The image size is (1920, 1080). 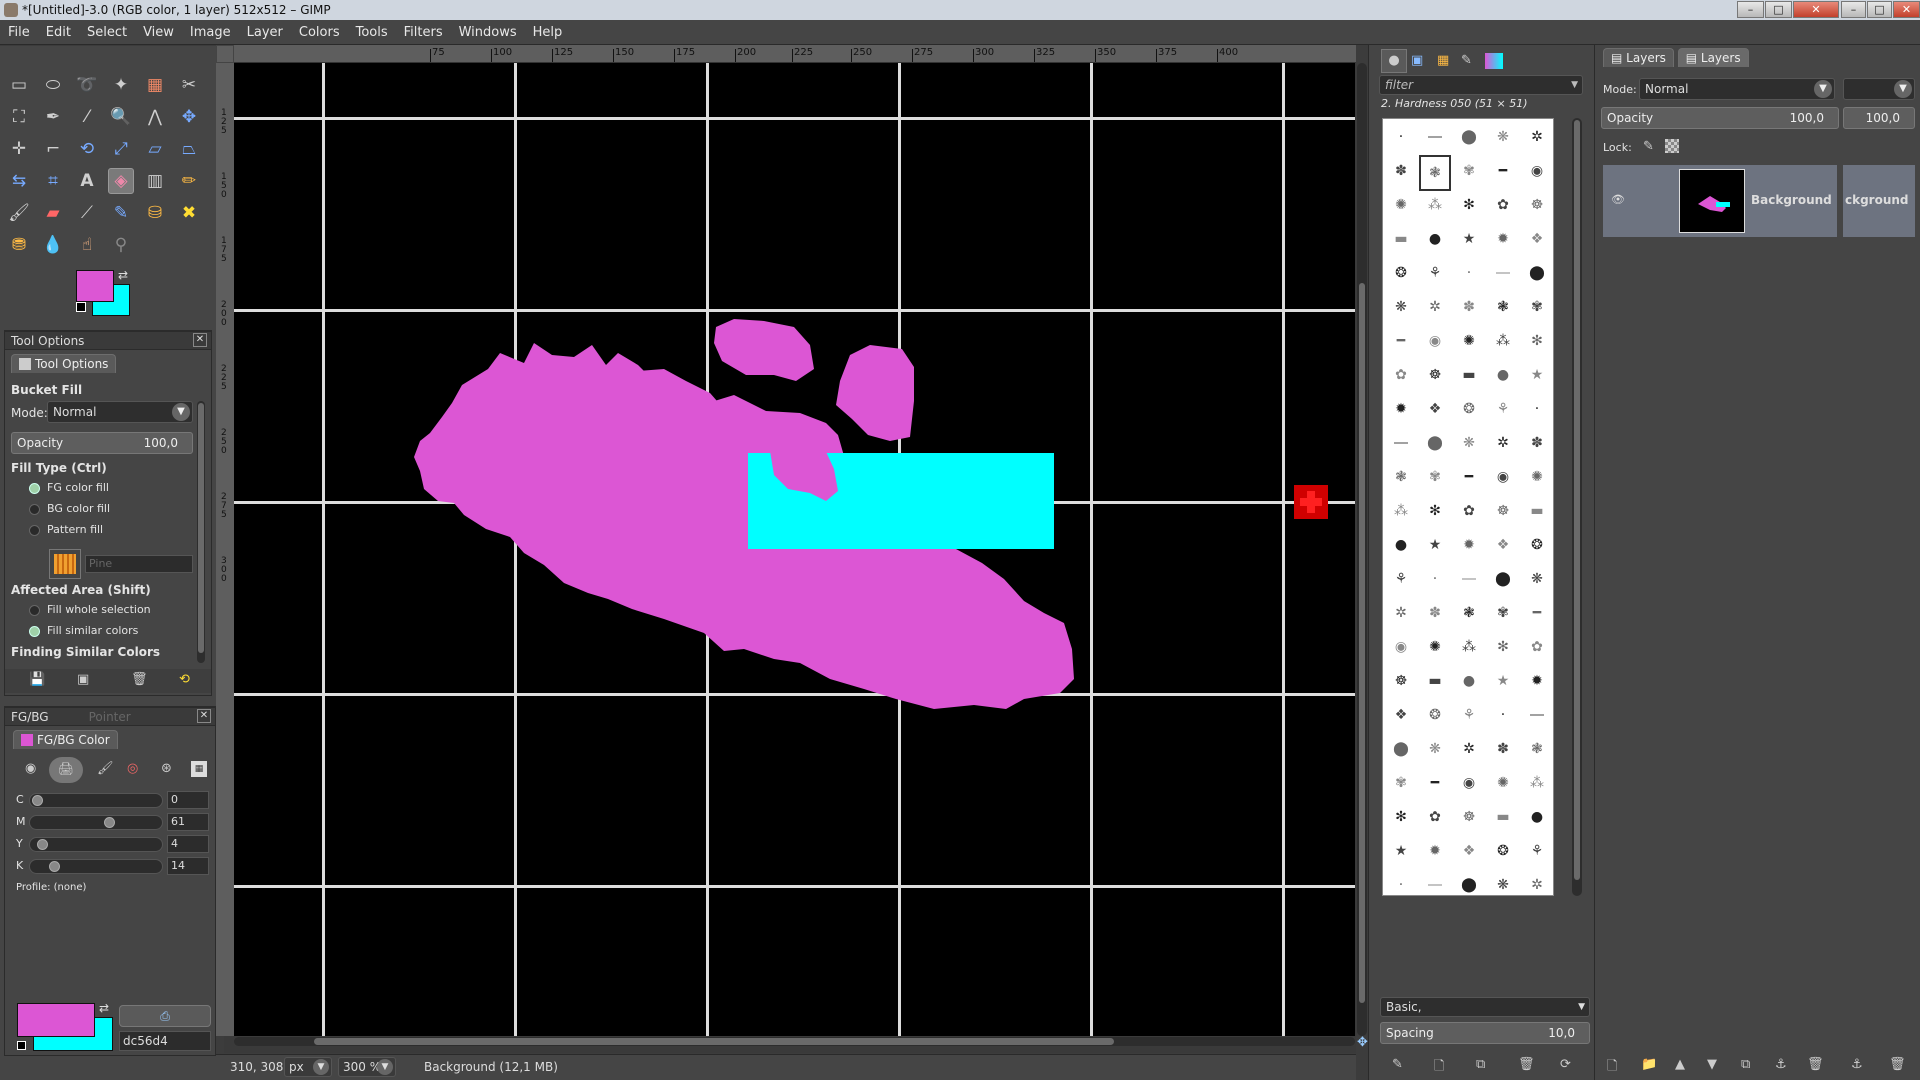 What do you see at coordinates (121, 85) in the screenshot?
I see `fuzzy-select-icon: ✦` at bounding box center [121, 85].